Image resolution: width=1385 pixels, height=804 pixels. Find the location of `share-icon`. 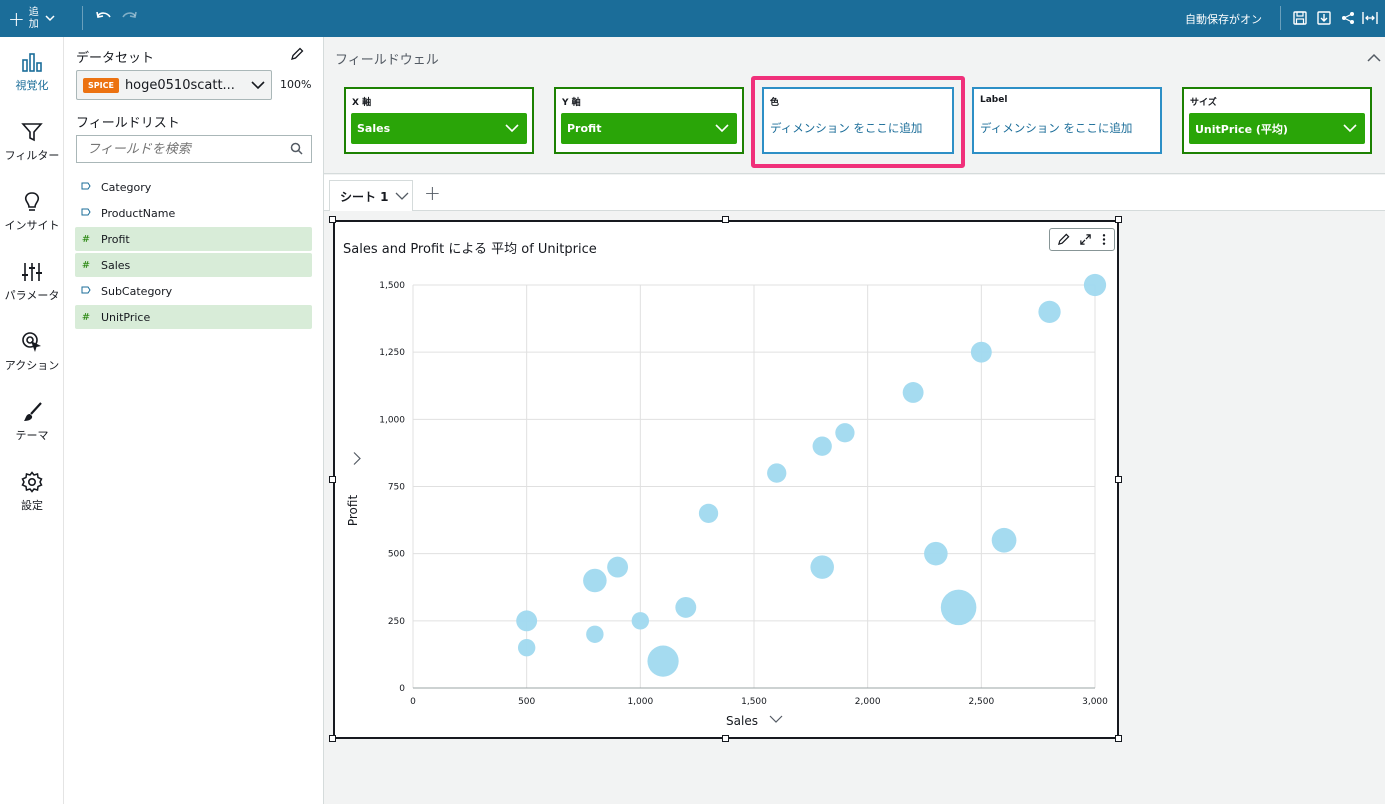

share-icon is located at coordinates (1348, 18).